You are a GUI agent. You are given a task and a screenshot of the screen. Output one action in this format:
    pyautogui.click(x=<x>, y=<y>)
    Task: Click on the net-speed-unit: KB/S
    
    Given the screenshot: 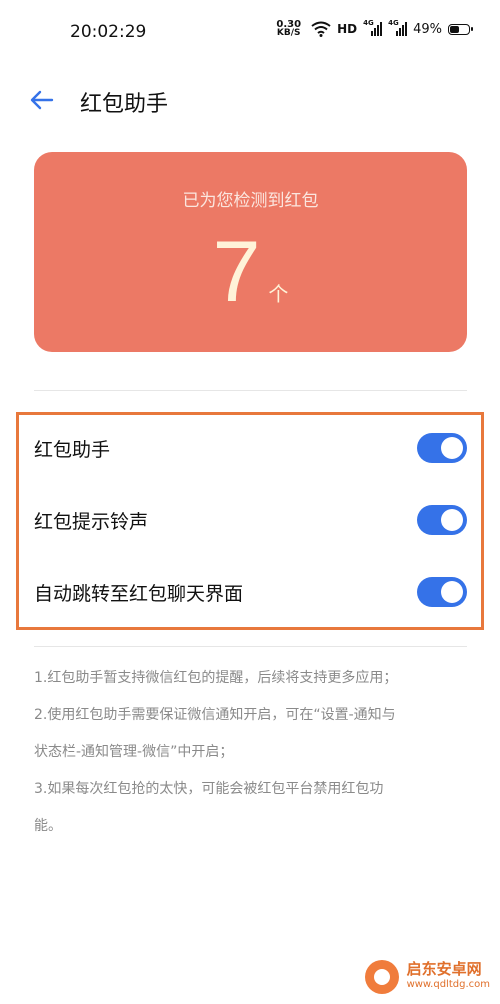 What is the action you would take?
    pyautogui.click(x=288, y=33)
    